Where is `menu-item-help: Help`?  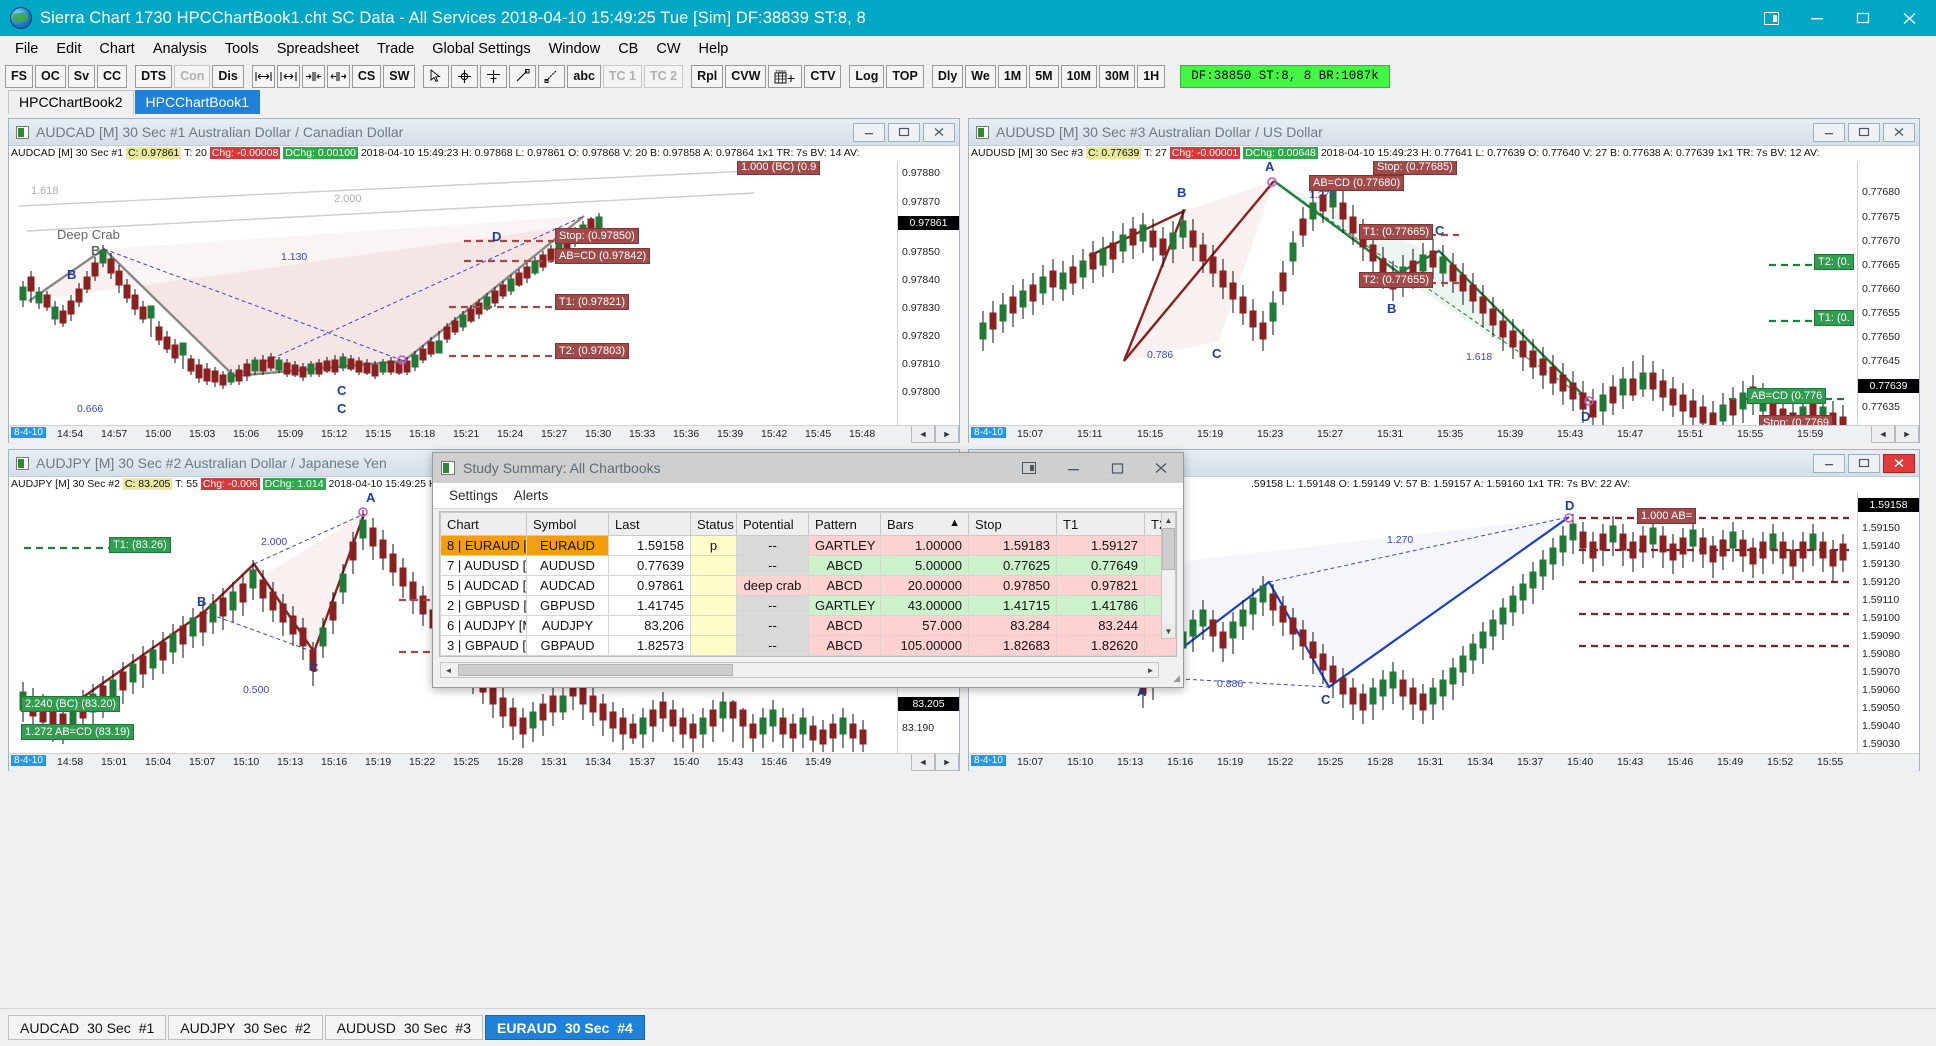
menu-item-help: Help is located at coordinates (714, 49).